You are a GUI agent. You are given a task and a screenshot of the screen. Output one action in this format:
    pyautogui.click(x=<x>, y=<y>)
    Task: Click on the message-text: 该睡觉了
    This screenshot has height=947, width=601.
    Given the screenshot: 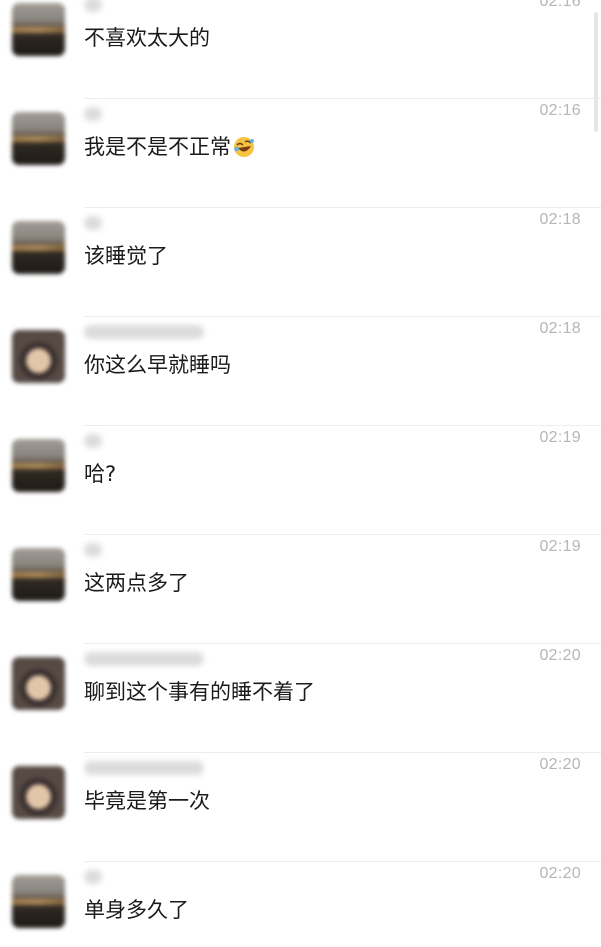 What is the action you would take?
    pyautogui.click(x=126, y=256)
    